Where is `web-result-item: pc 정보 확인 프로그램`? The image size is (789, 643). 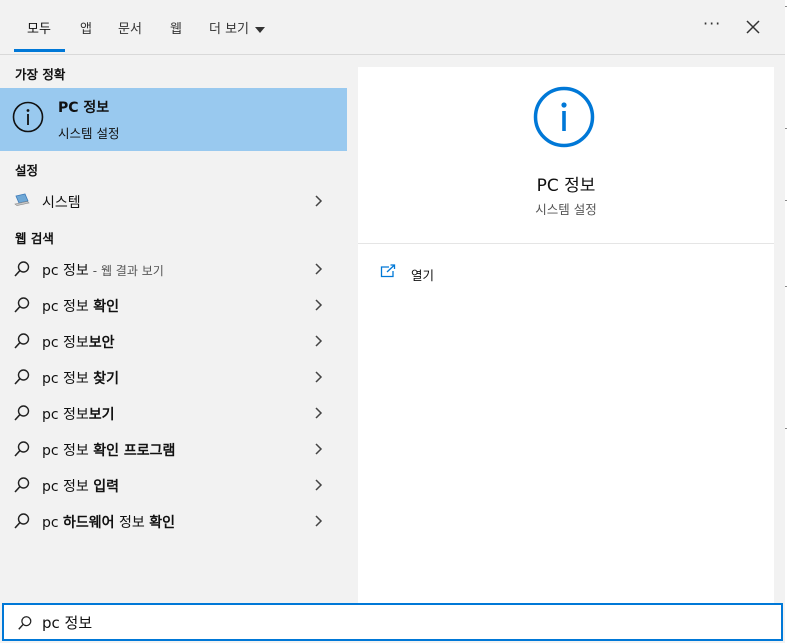
web-result-item: pc 정보 확인 프로그램 is located at coordinates (173, 449).